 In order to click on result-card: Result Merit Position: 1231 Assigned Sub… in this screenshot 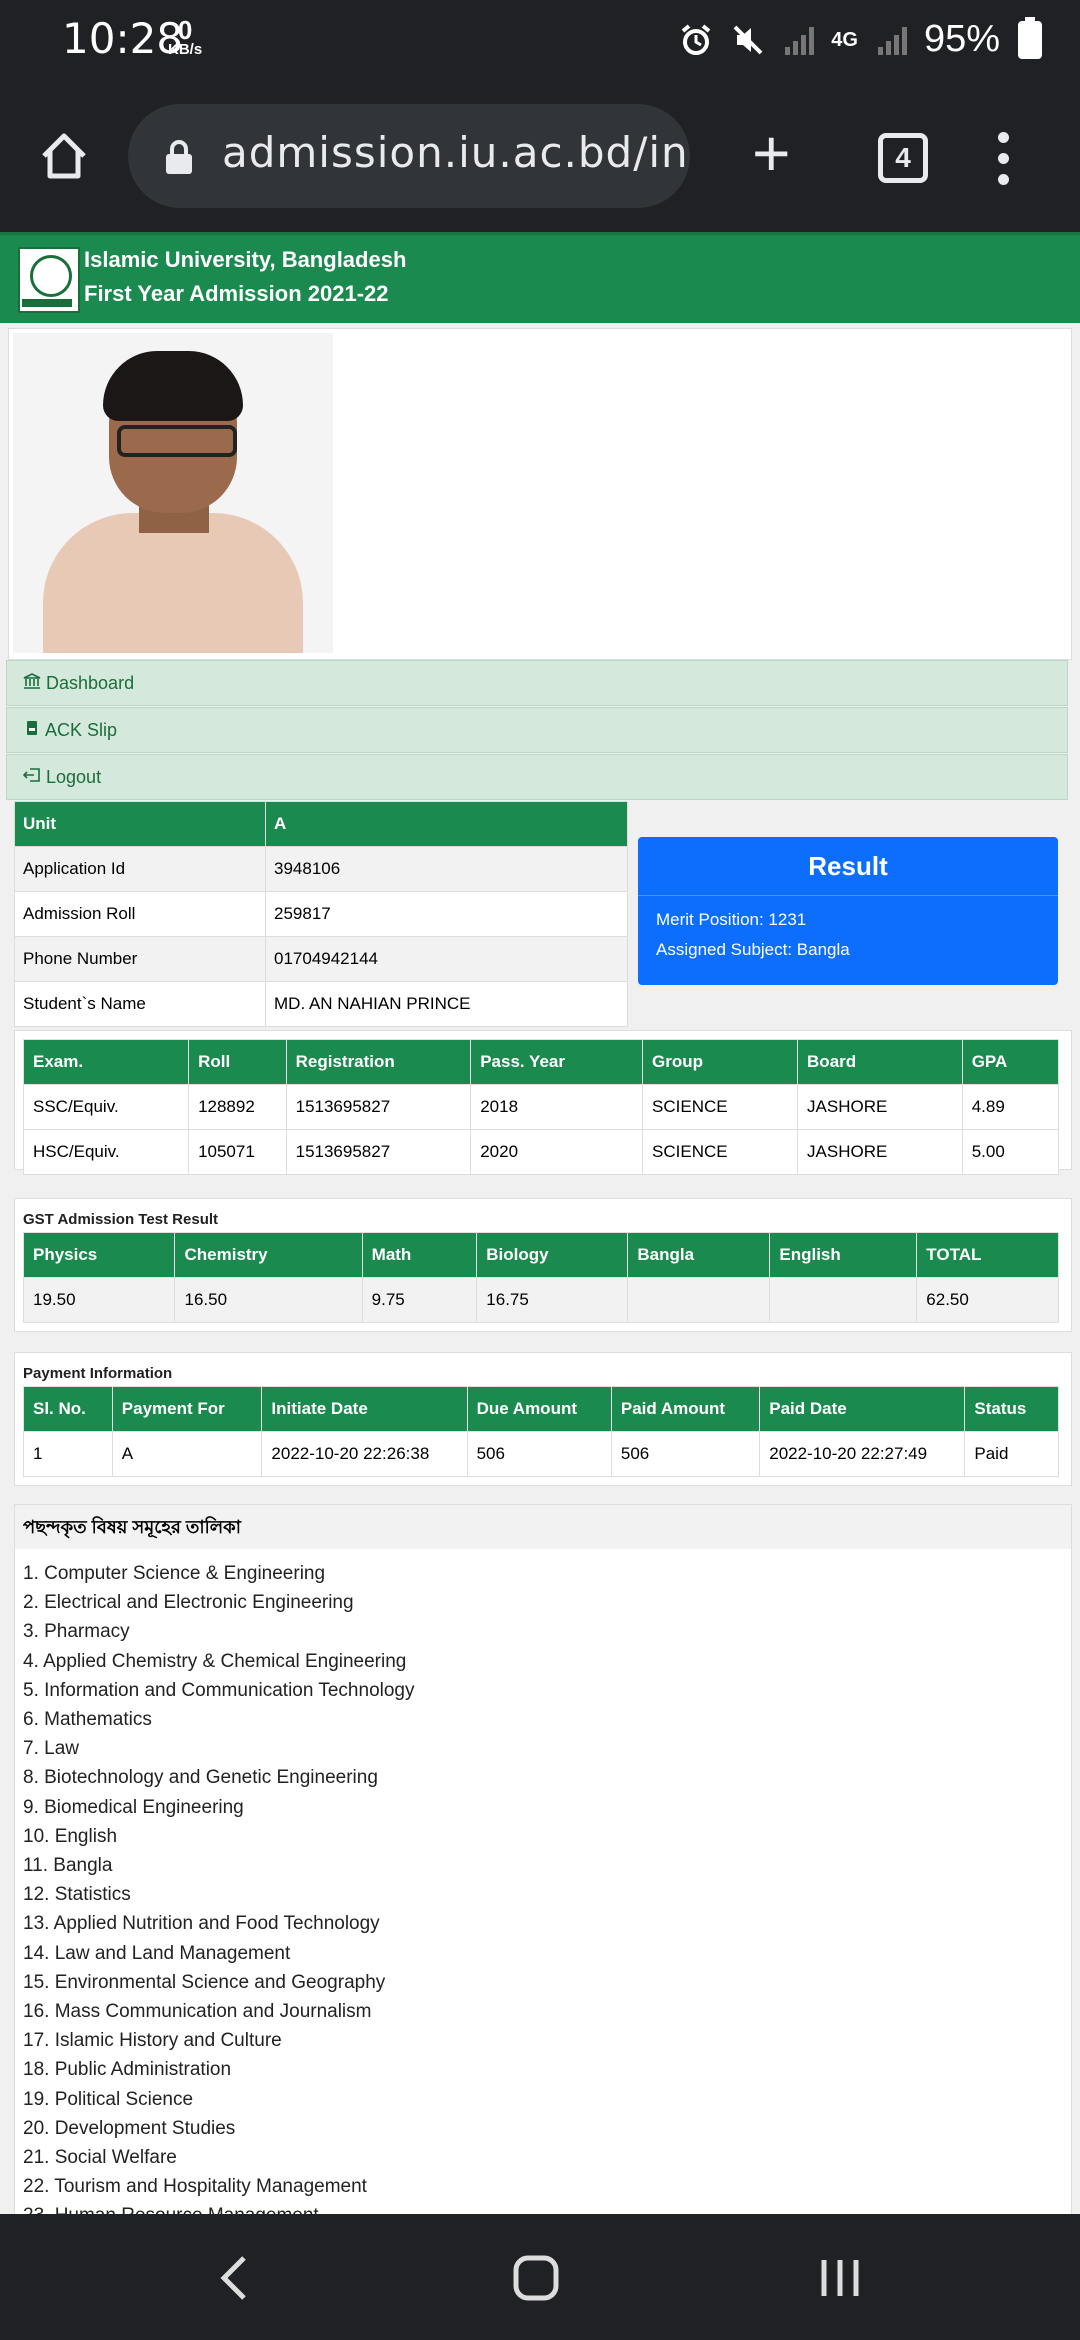, I will do `click(848, 911)`.